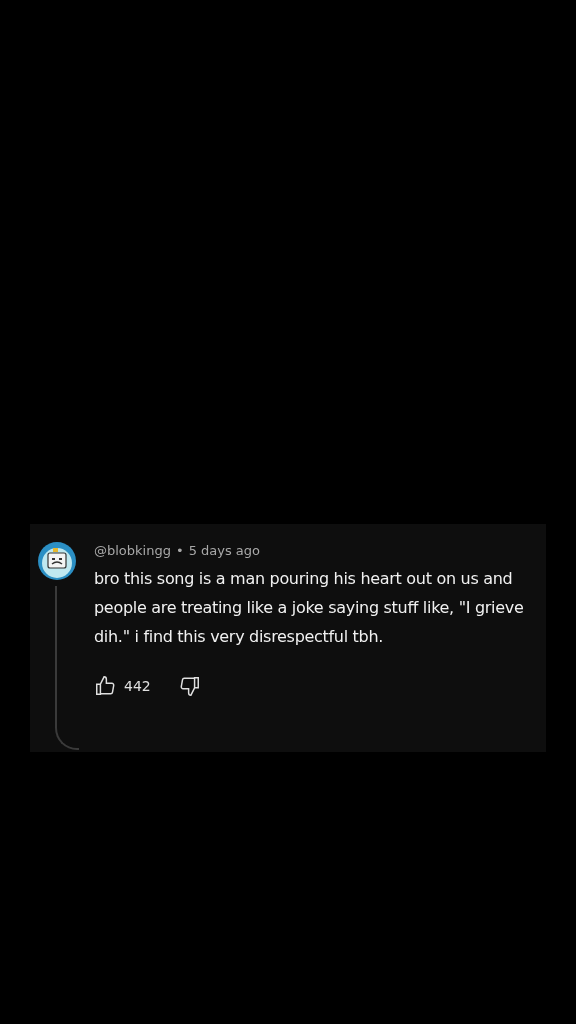 The height and width of the screenshot is (1024, 576). What do you see at coordinates (57, 561) in the screenshot?
I see `avatar-icon` at bounding box center [57, 561].